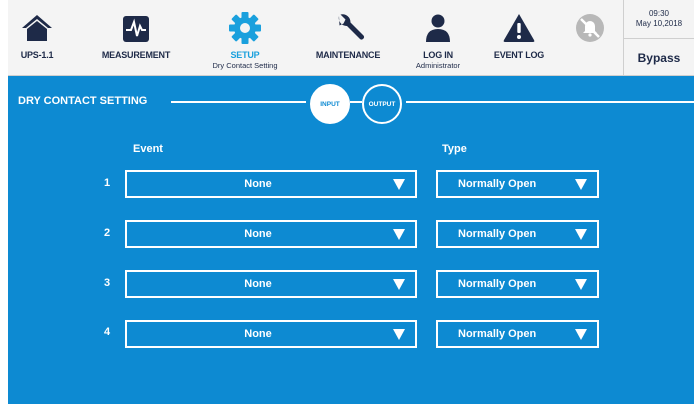  I want to click on nav-measurement: MEASUREMENT, so click(136, 37).